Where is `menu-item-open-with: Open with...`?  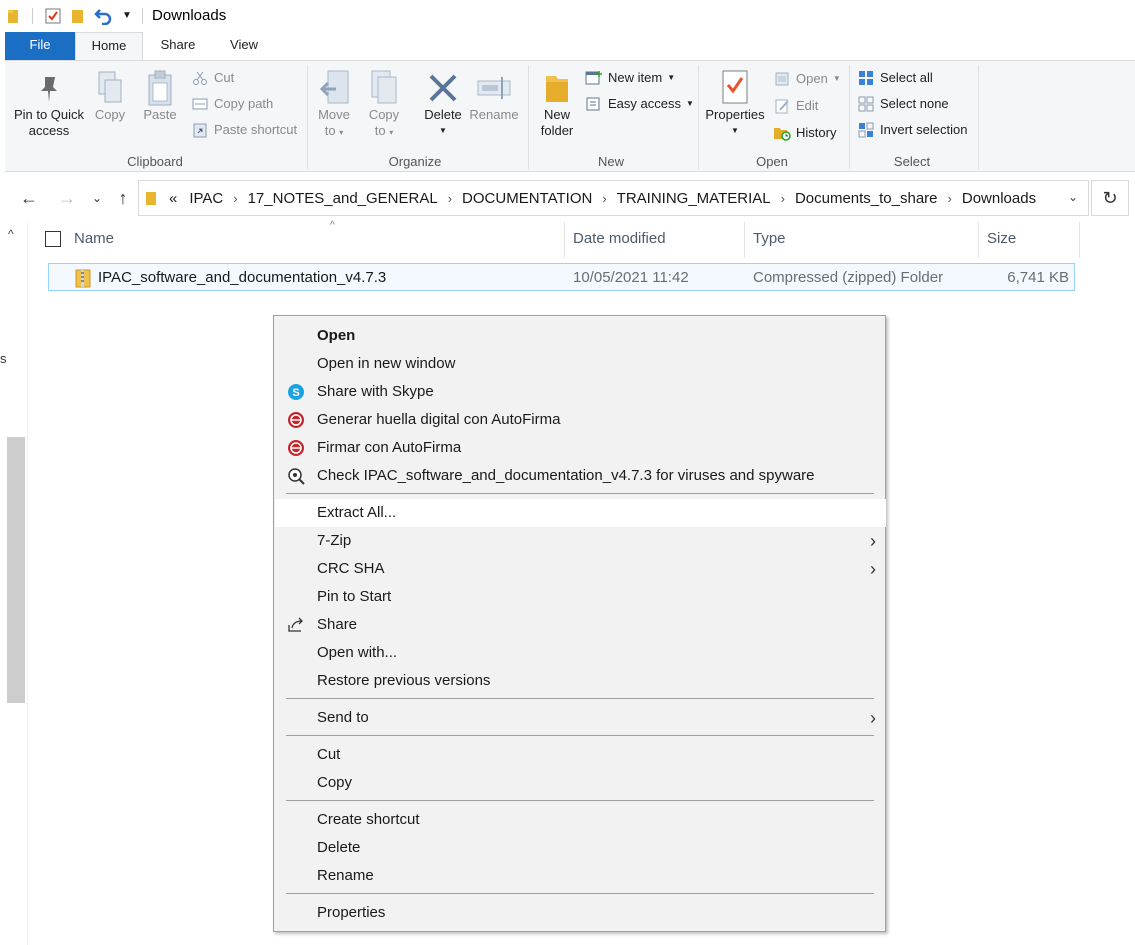 menu-item-open-with: Open with... is located at coordinates (580, 653).